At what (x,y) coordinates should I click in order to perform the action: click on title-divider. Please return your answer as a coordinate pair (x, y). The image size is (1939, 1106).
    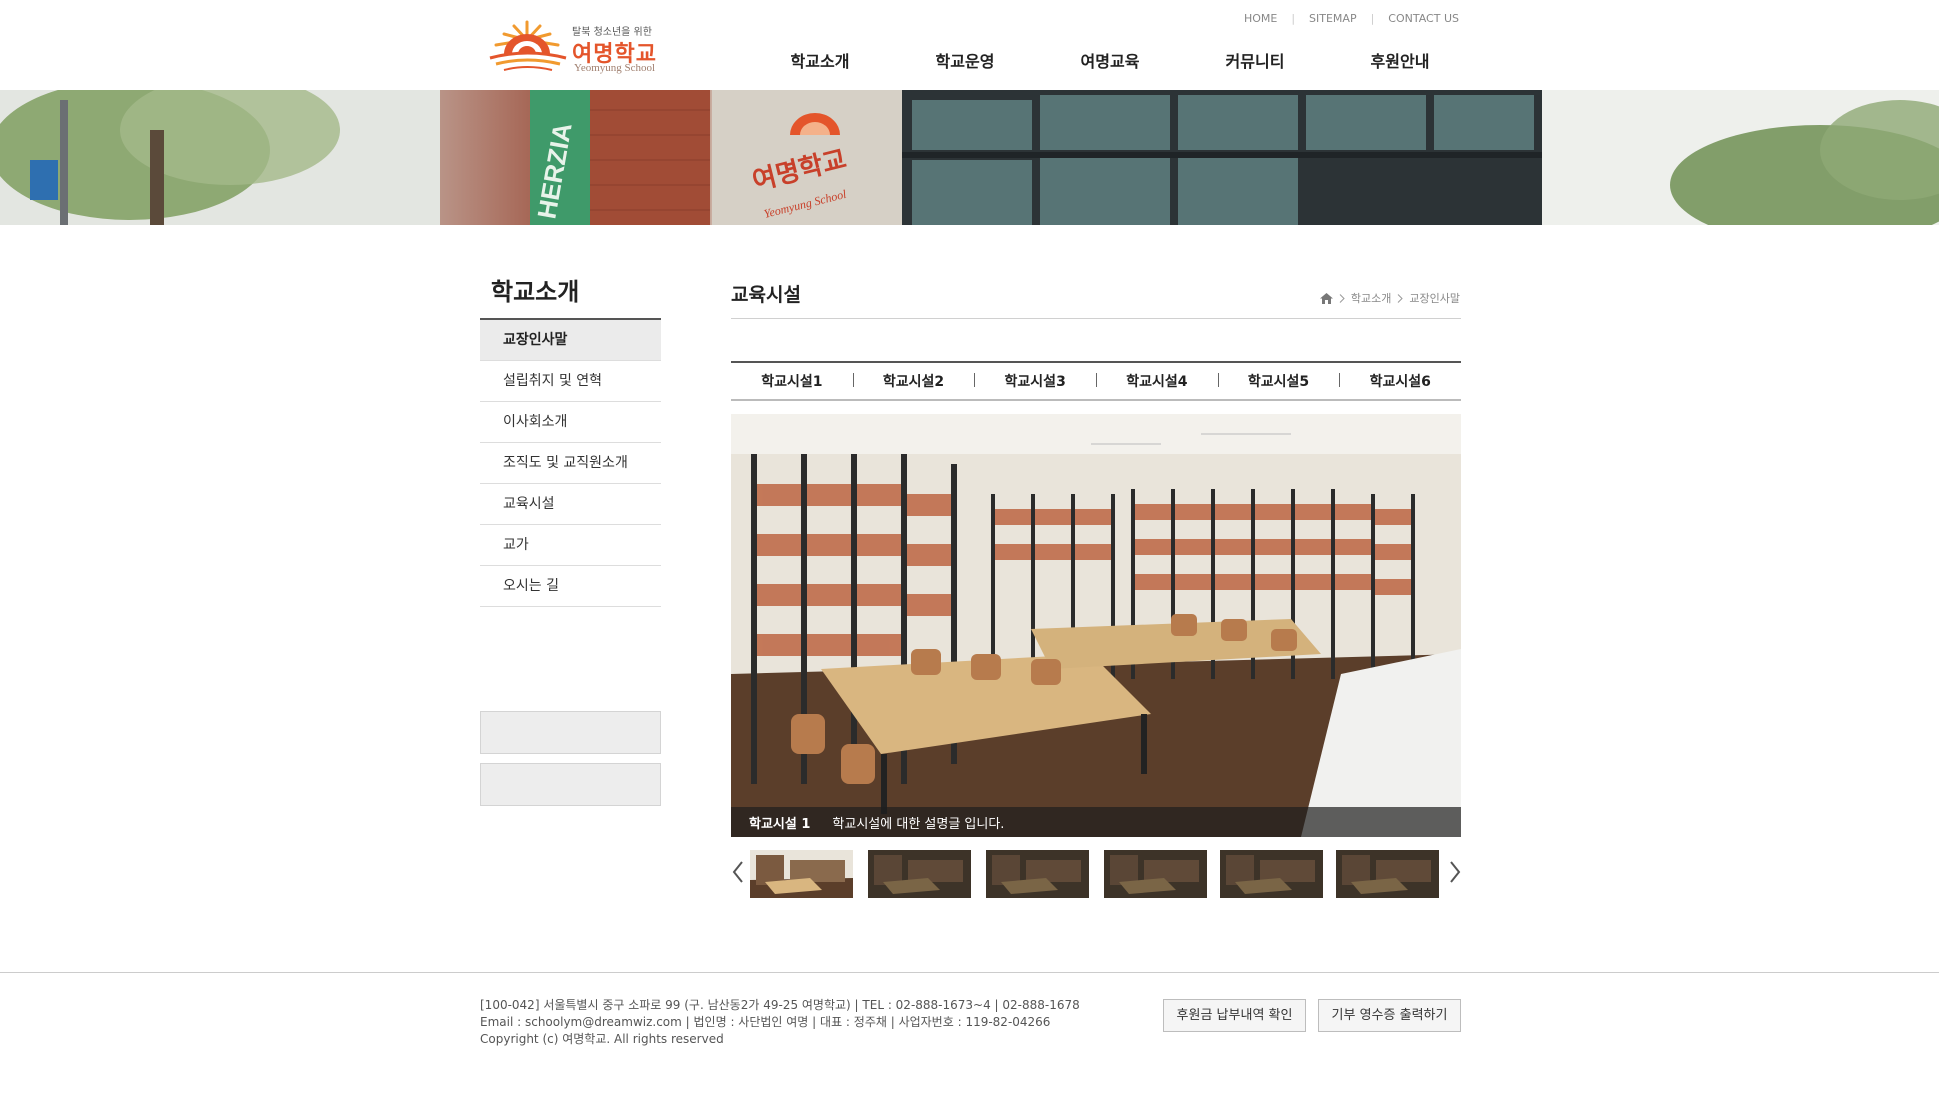
    Looking at the image, I should click on (1096, 318).